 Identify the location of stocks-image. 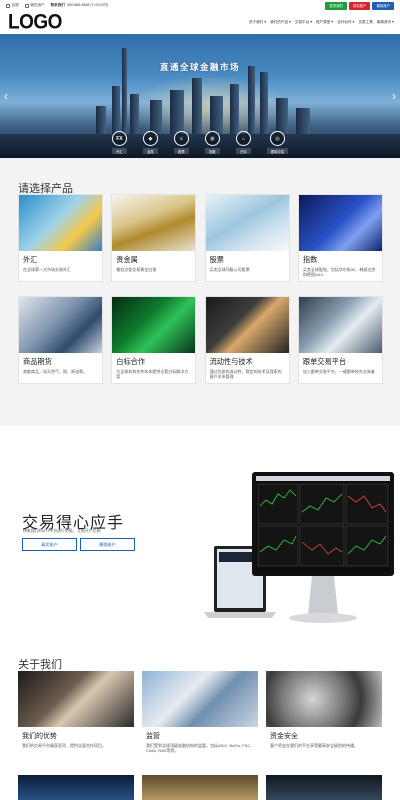
(247, 223).